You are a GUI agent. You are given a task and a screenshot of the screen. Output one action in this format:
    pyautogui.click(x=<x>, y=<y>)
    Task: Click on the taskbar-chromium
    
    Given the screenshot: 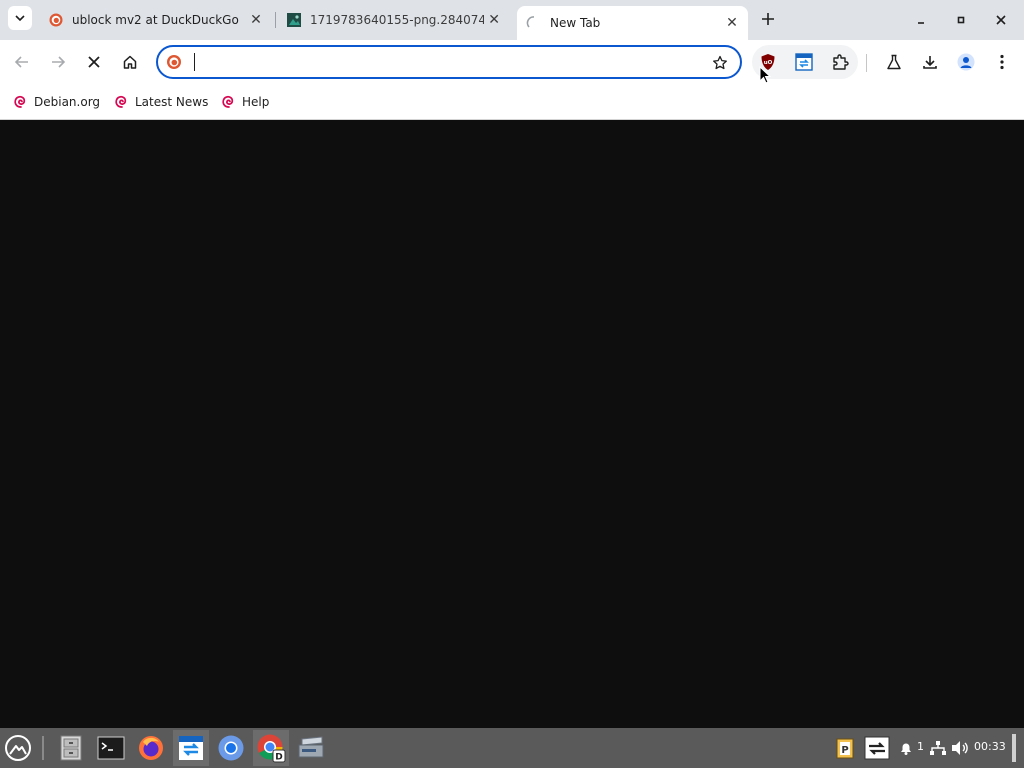 What is the action you would take?
    pyautogui.click(x=231, y=748)
    